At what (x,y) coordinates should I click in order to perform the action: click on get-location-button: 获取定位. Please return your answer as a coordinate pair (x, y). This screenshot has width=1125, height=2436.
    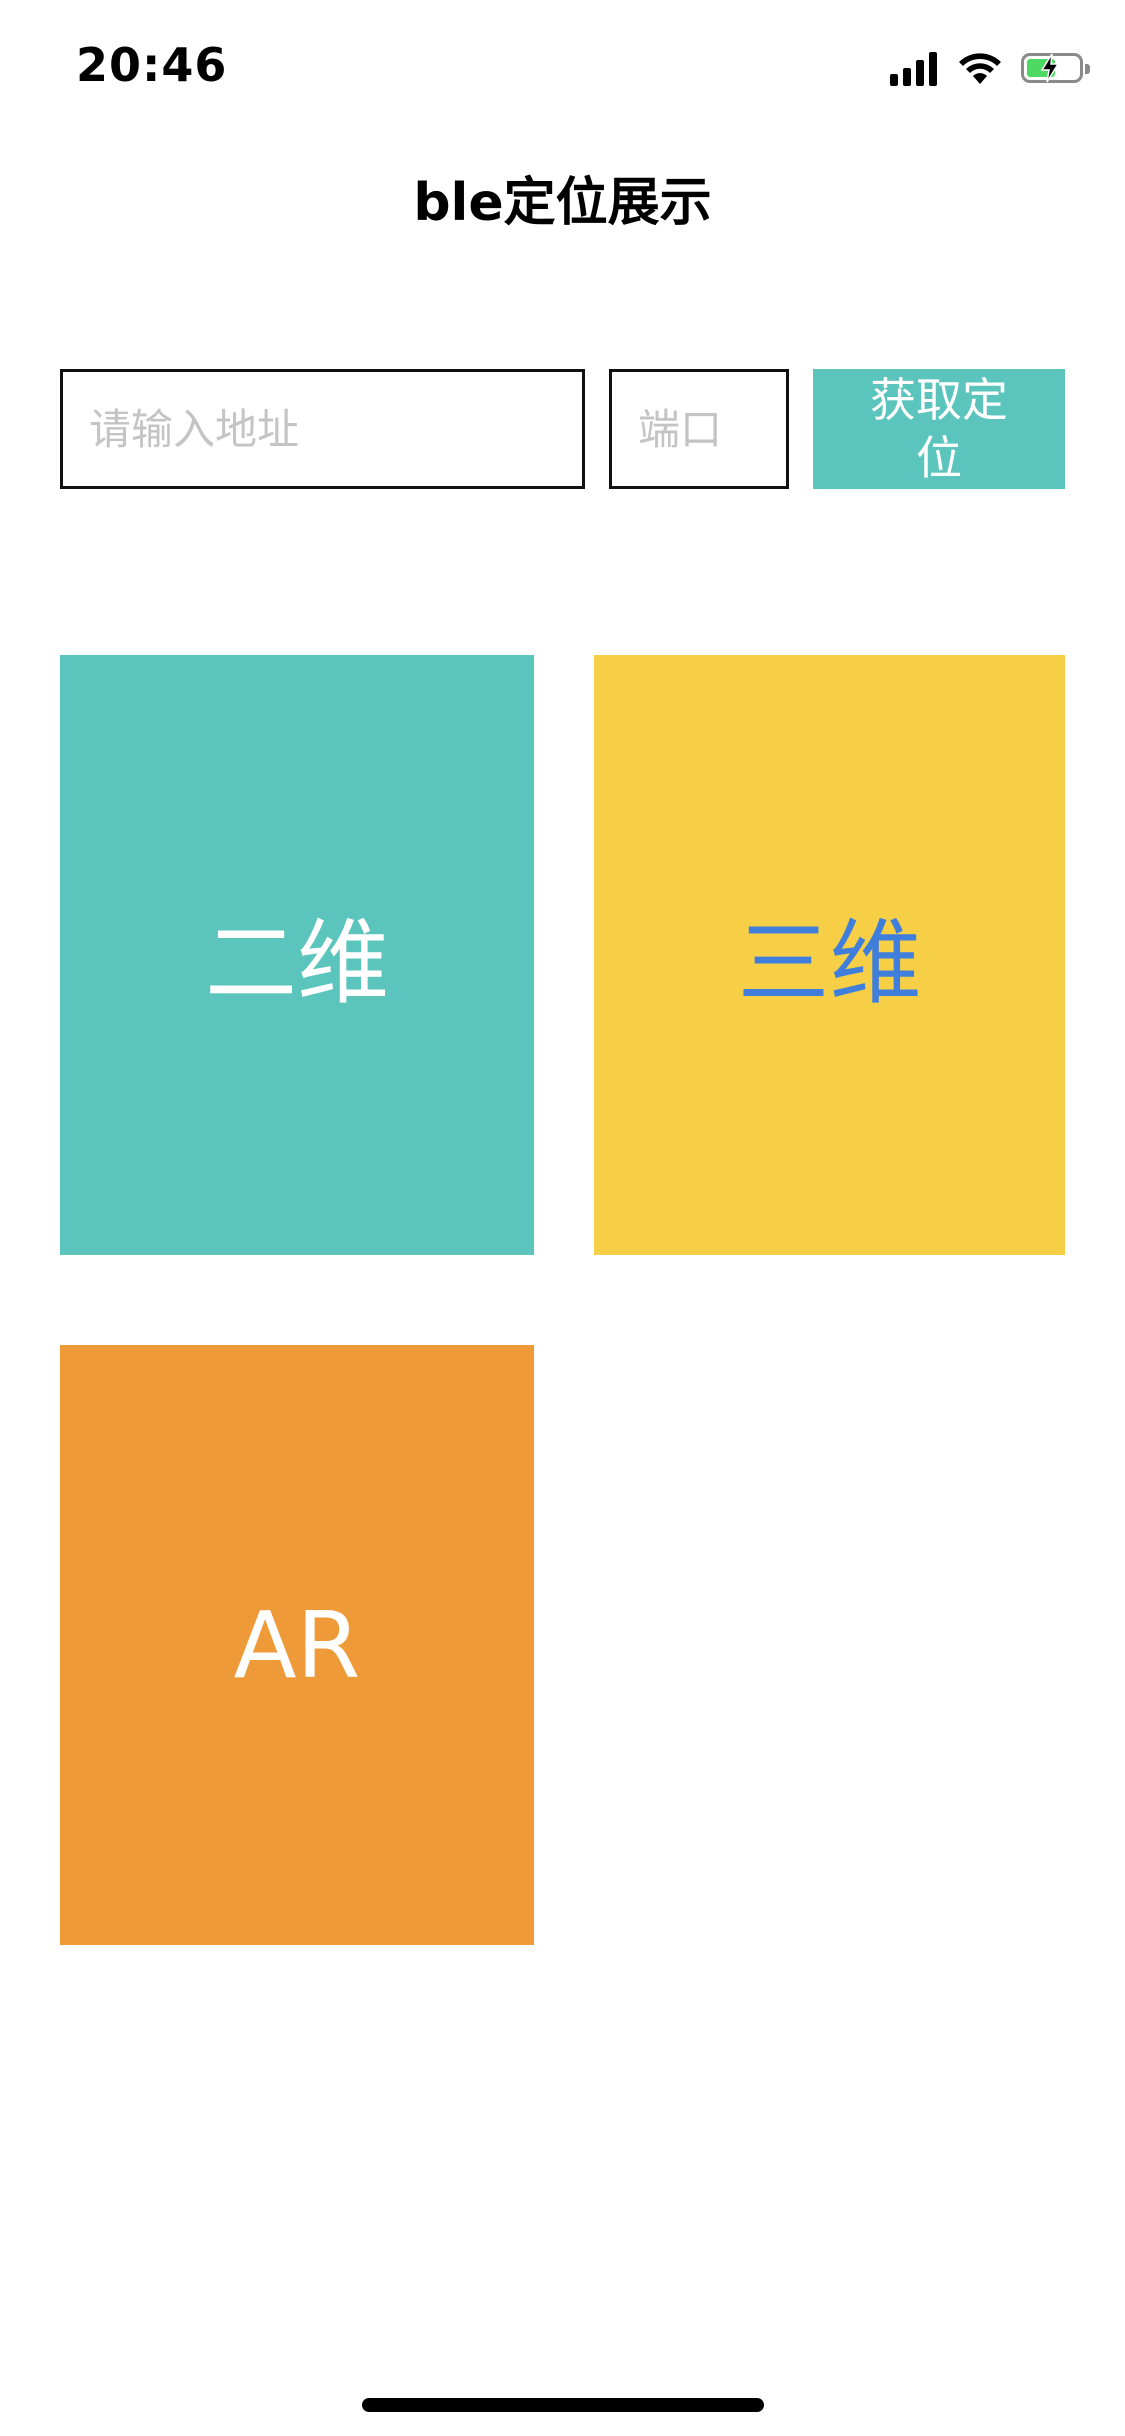
    Looking at the image, I should click on (939, 429).